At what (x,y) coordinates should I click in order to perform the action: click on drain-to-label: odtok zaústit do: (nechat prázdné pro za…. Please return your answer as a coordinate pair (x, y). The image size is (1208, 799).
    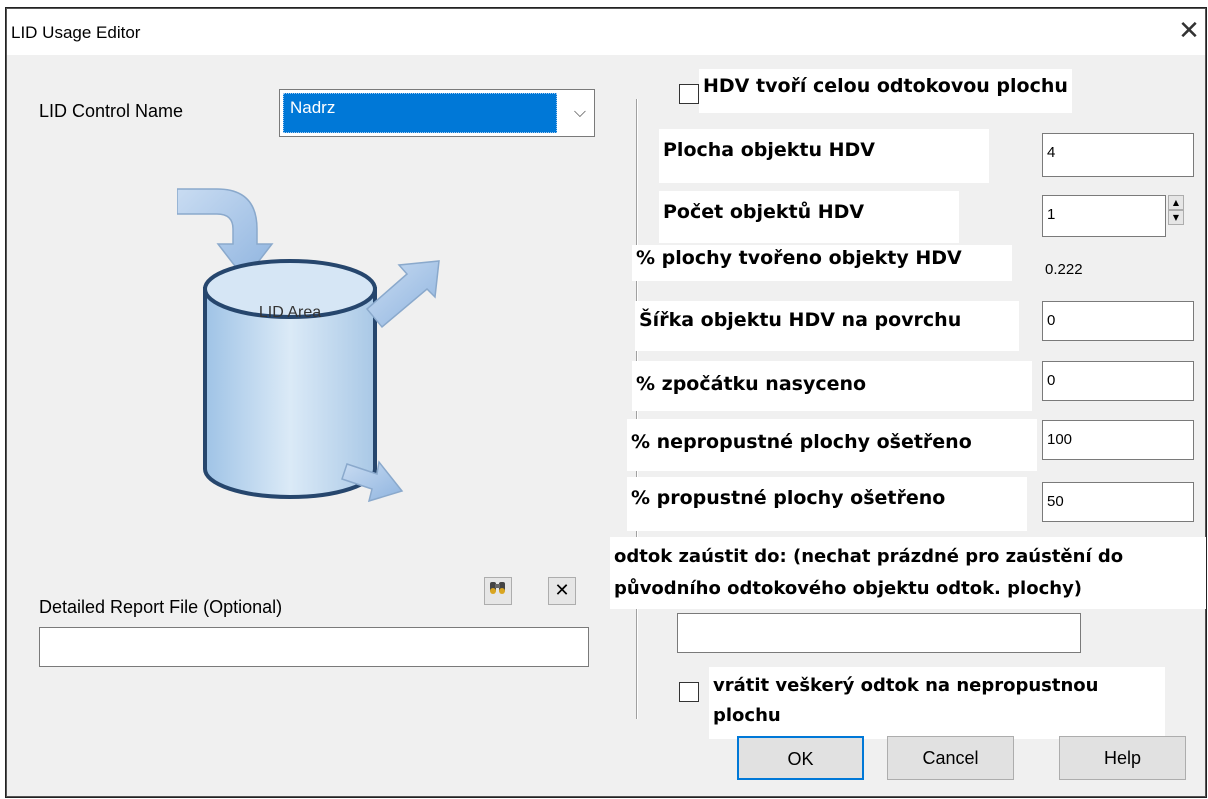
    Looking at the image, I should click on (908, 573).